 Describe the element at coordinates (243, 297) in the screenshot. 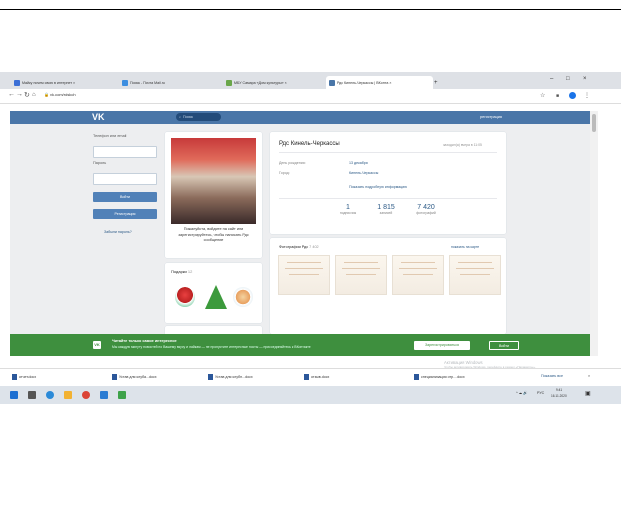

I see `gift-snowglobe-icon` at that location.